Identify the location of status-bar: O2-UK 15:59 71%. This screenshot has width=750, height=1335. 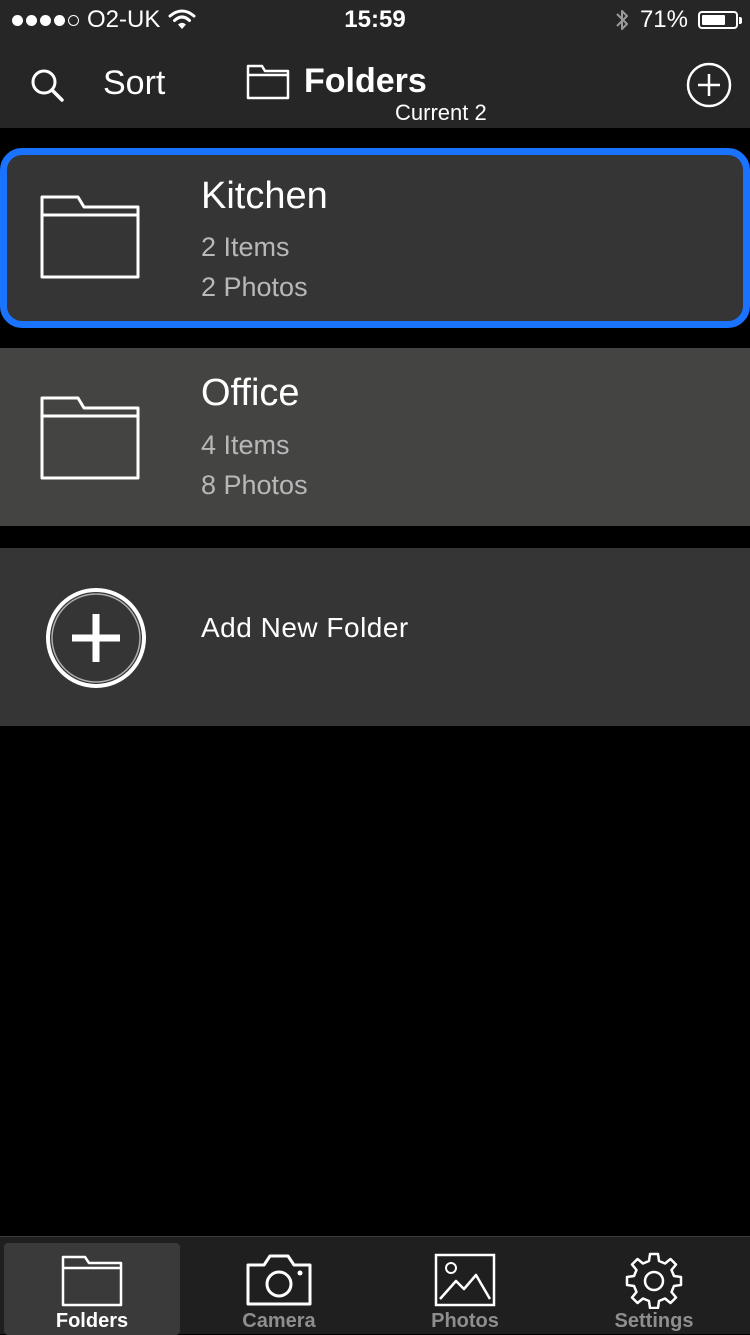
(375, 20).